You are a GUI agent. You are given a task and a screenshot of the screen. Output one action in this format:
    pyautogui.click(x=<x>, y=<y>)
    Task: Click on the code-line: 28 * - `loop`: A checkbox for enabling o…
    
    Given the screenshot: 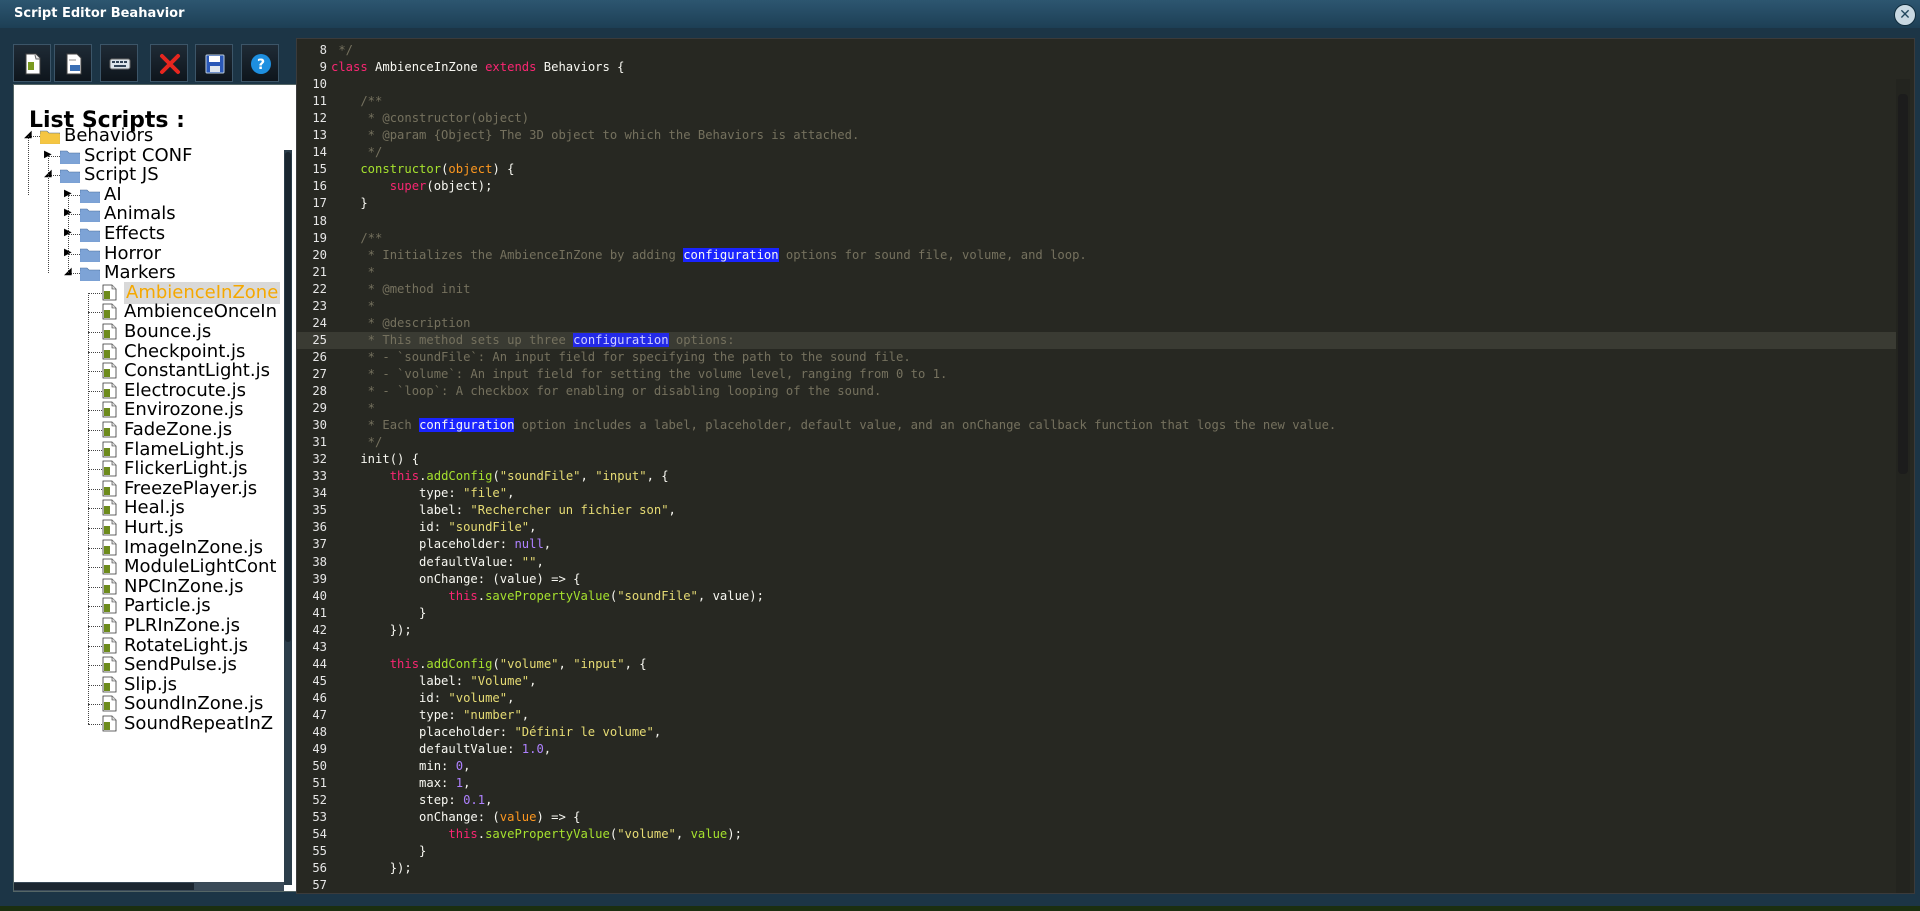 What is the action you would take?
    pyautogui.click(x=1097, y=391)
    